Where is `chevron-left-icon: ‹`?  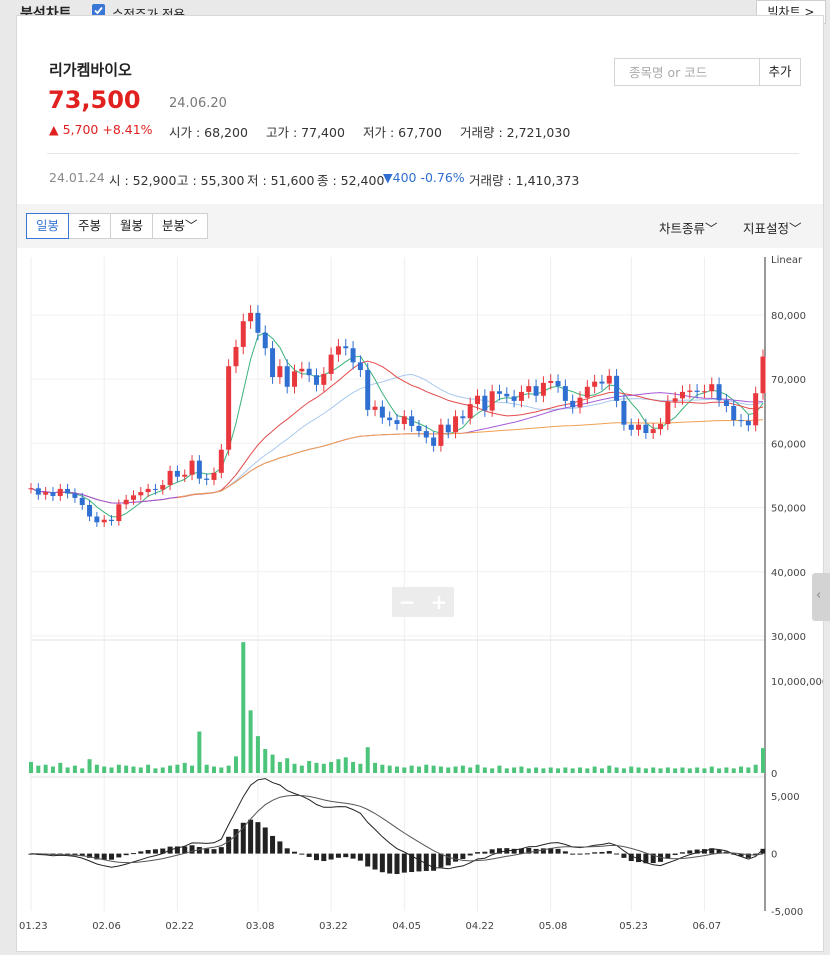
chevron-left-icon: ‹ is located at coordinates (819, 595).